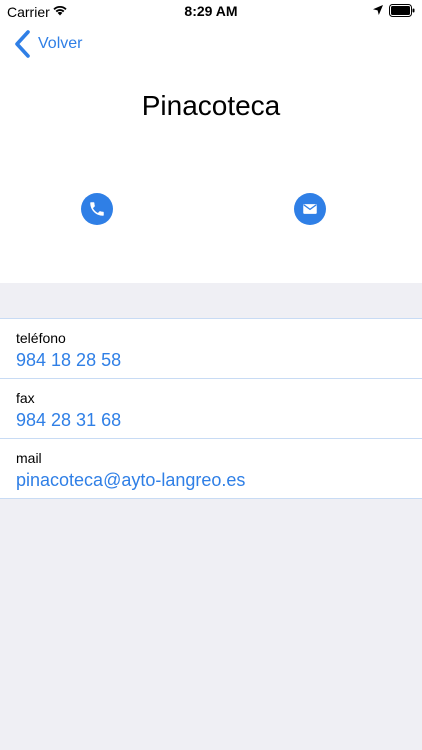  What do you see at coordinates (130, 480) in the screenshot?
I see `email-link: pinacoteca@ayto-langreo.es` at bounding box center [130, 480].